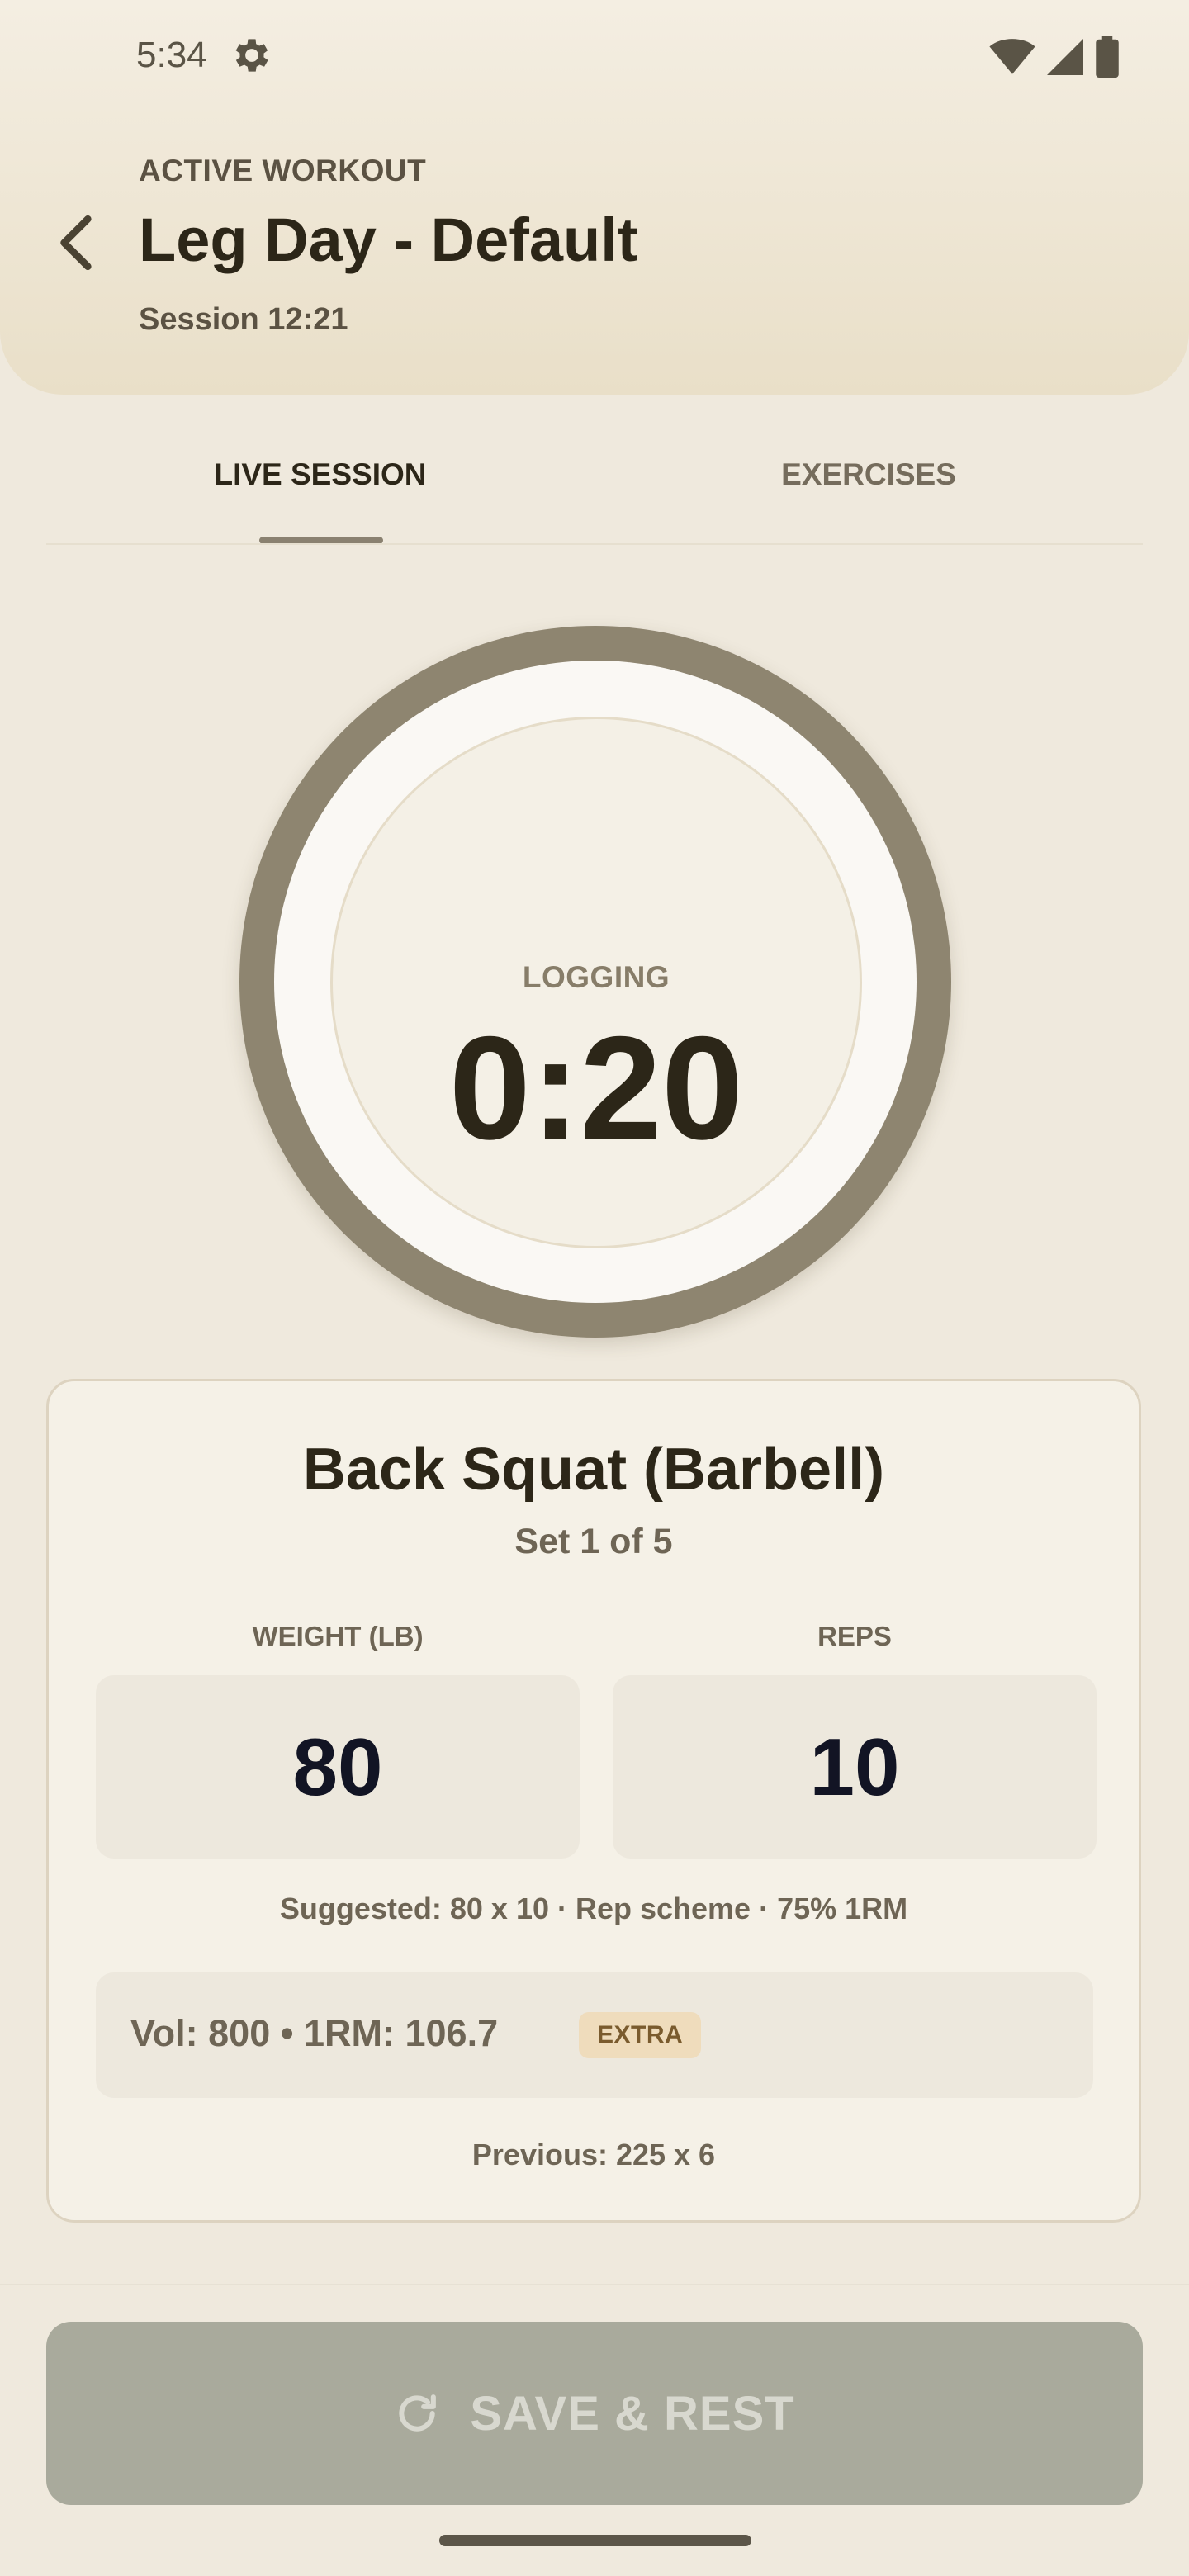 Image resolution: width=1189 pixels, height=2576 pixels. Describe the element at coordinates (593, 1541) in the screenshot. I see `set-counter: Set 1 of 5` at that location.